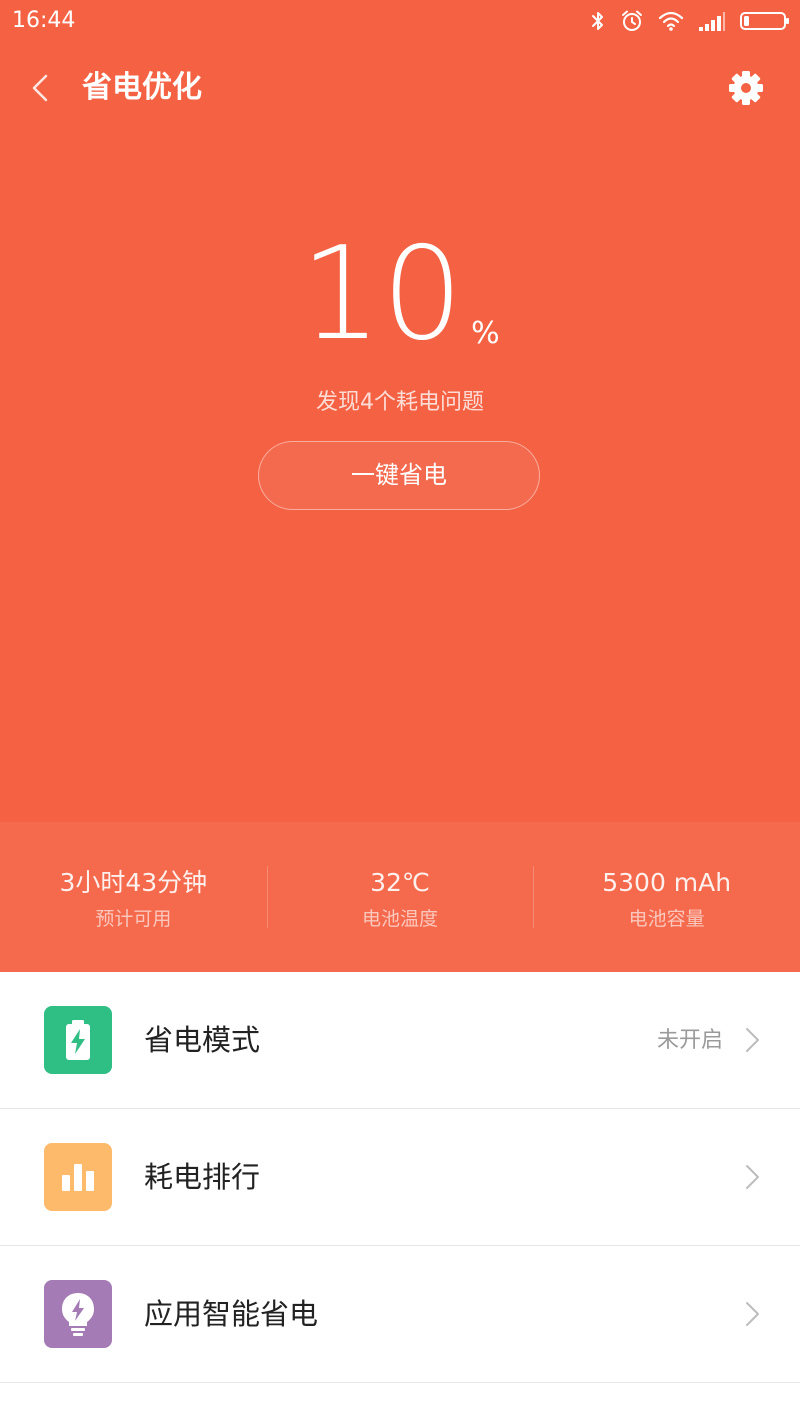 This screenshot has height=1422, width=800. I want to click on stat-value: 5300 mAh, so click(667, 882).